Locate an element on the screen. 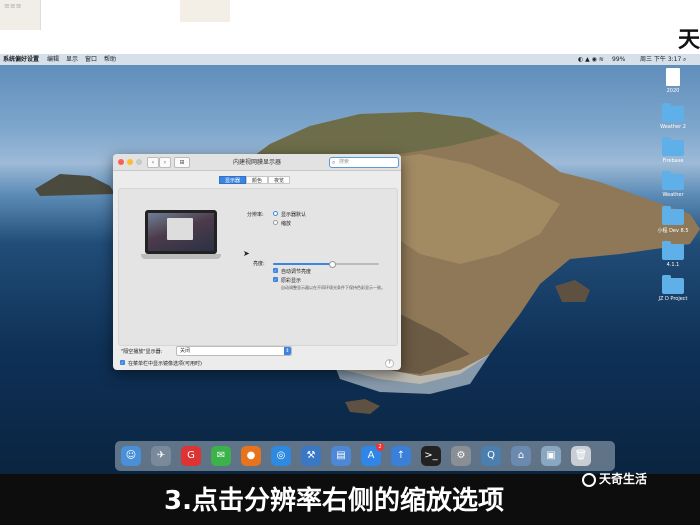 The width and height of the screenshot is (700, 525). photo-top-strip: ≡≡≡ 天 is located at coordinates (350, 27).